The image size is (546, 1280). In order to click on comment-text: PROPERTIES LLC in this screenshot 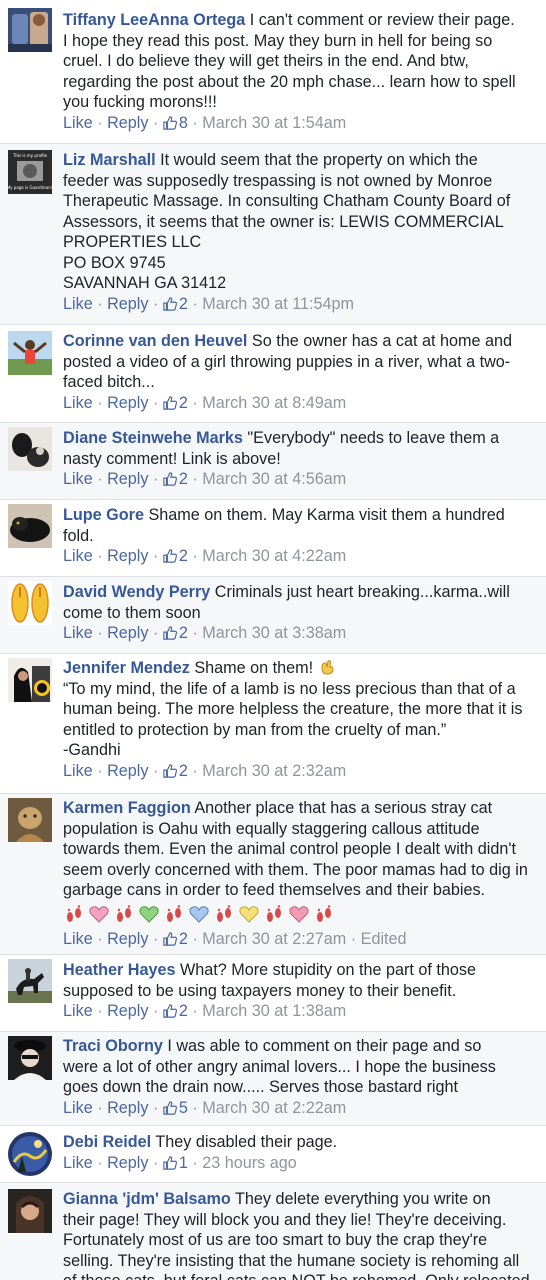, I will do `click(132, 242)`.